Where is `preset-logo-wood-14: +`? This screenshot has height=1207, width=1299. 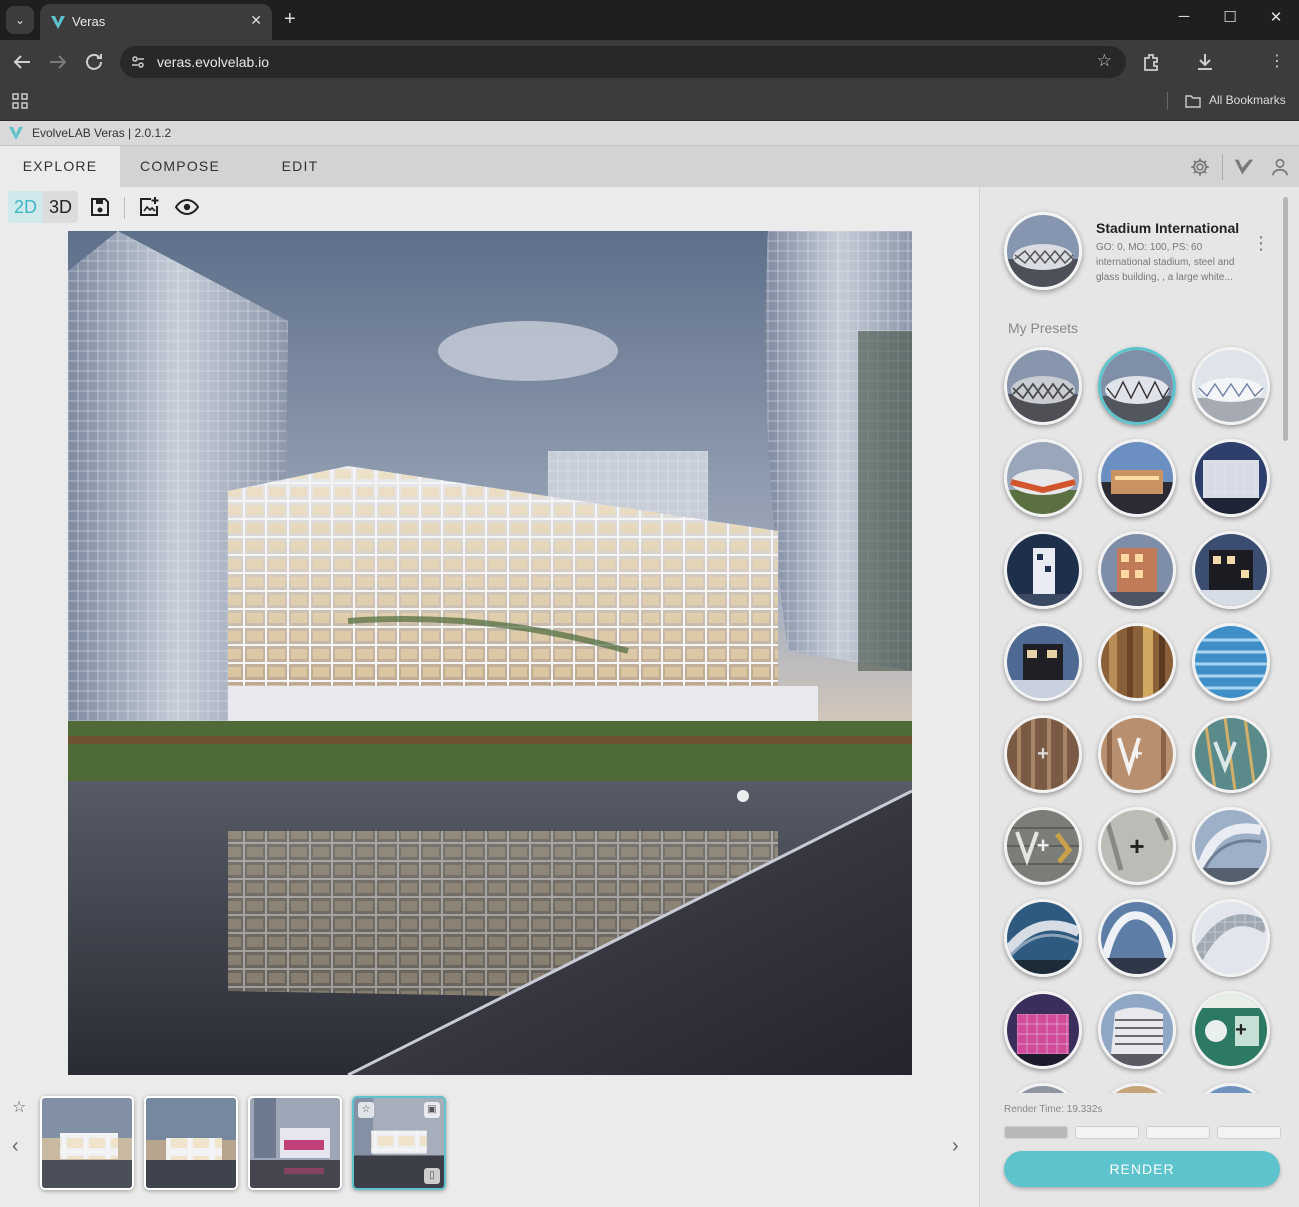 preset-logo-wood-14: + is located at coordinates (1137, 754).